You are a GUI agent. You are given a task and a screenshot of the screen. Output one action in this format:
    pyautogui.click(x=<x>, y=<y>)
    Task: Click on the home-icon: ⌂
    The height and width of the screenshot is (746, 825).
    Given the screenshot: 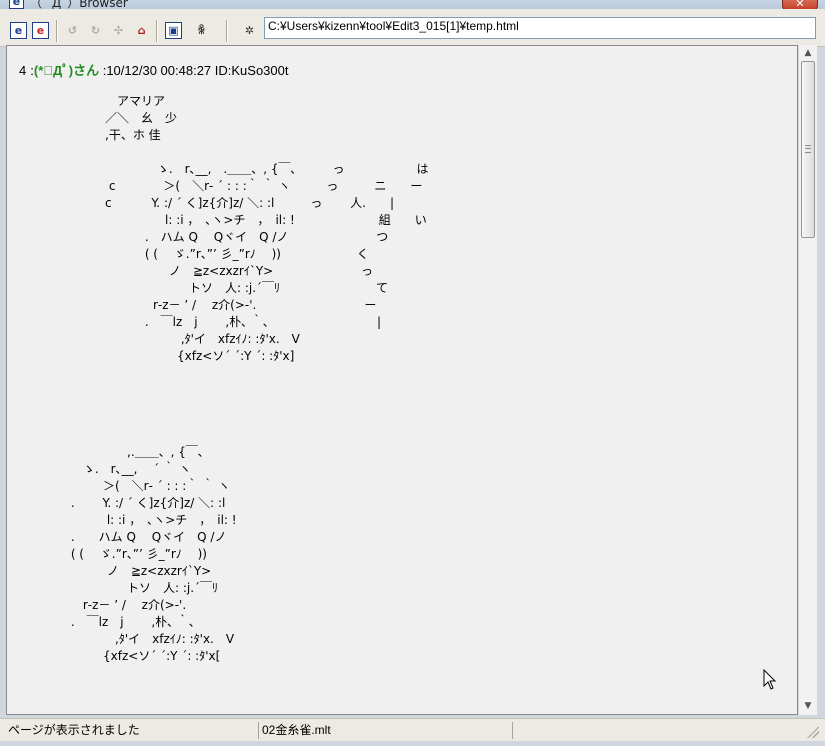 What is the action you would take?
    pyautogui.click(x=141, y=30)
    